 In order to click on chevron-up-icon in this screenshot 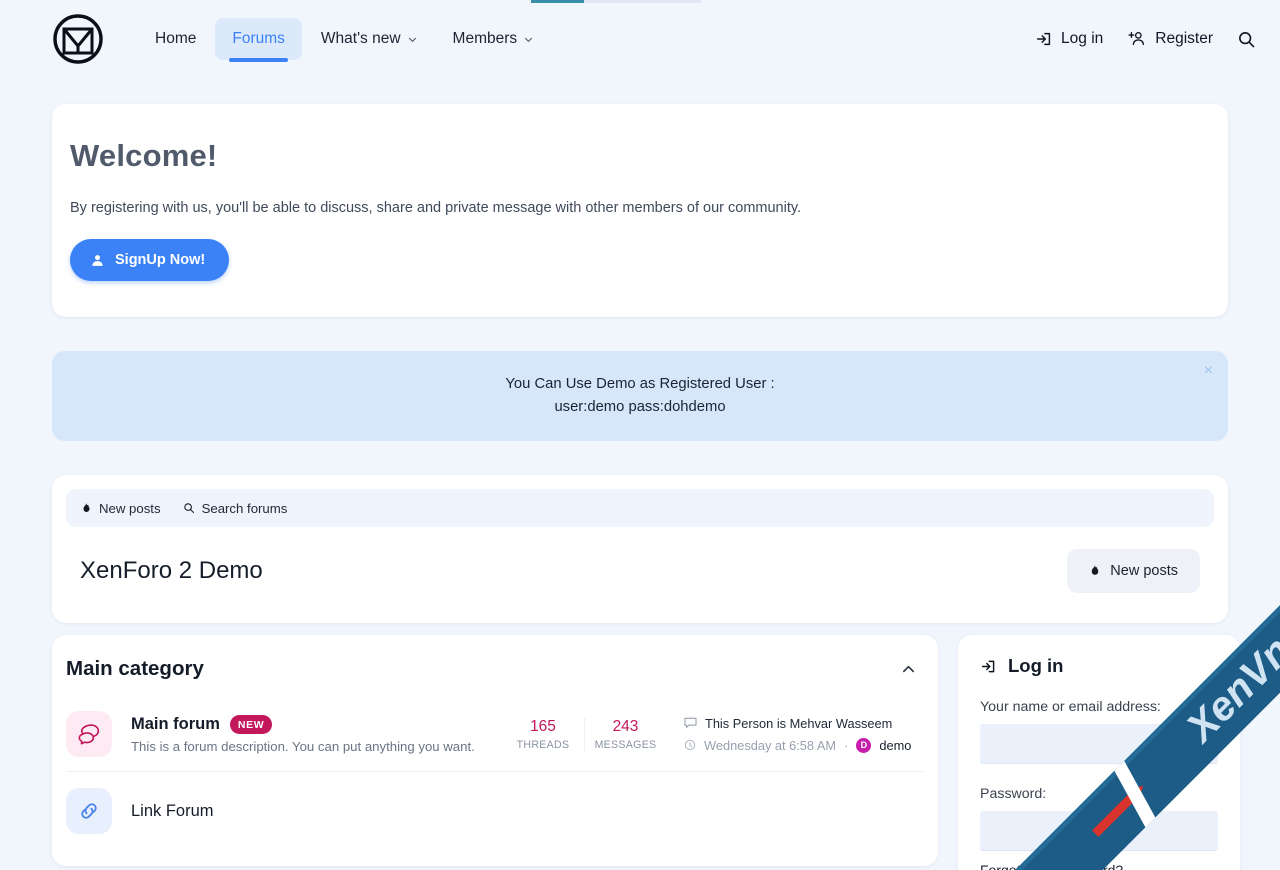, I will do `click(908, 669)`.